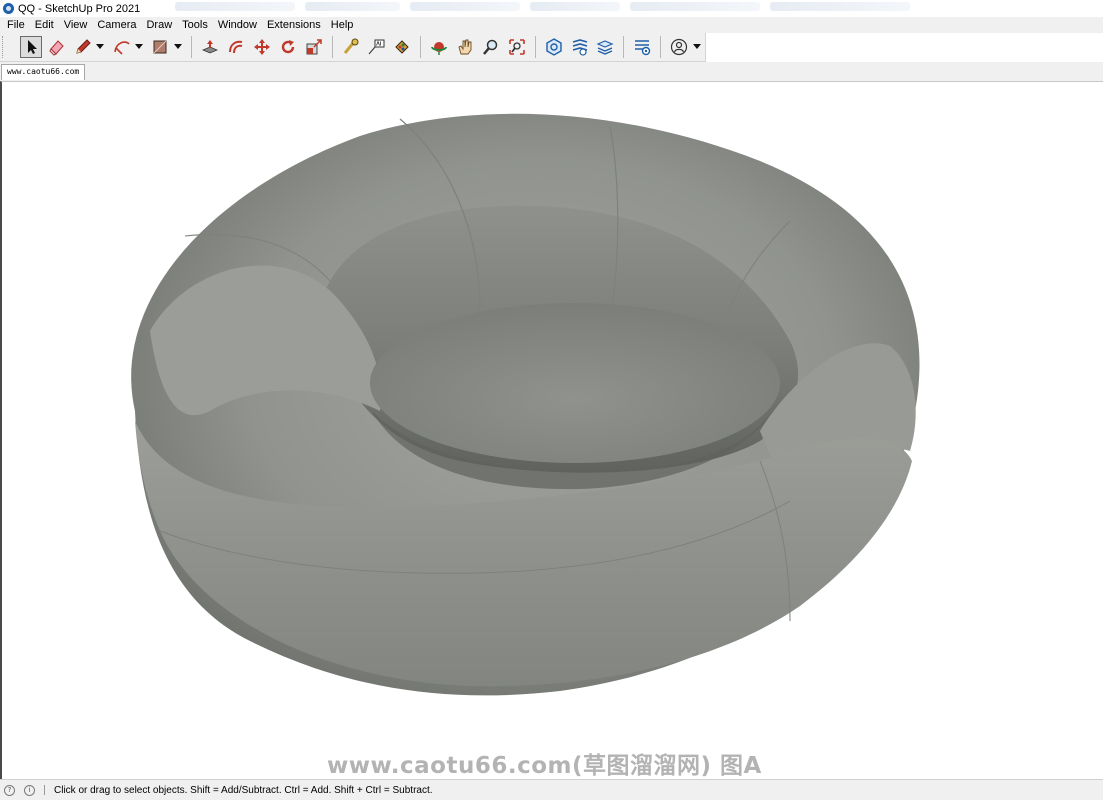 The image size is (1103, 800). I want to click on zoom-tool-button, so click(491, 47).